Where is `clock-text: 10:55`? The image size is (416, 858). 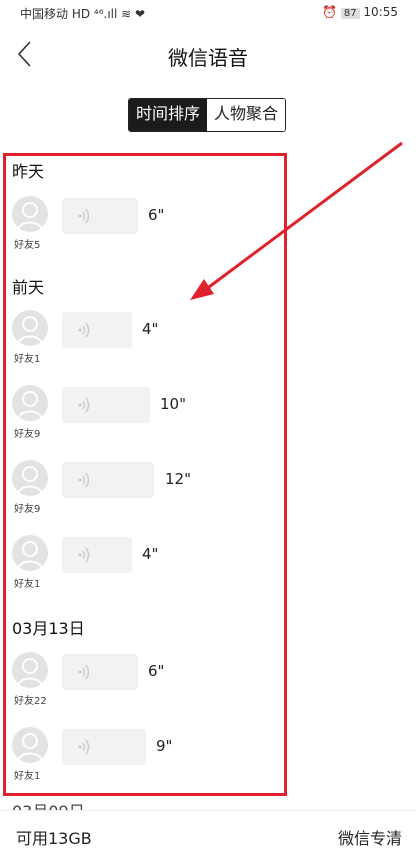 clock-text: 10:55 is located at coordinates (380, 12).